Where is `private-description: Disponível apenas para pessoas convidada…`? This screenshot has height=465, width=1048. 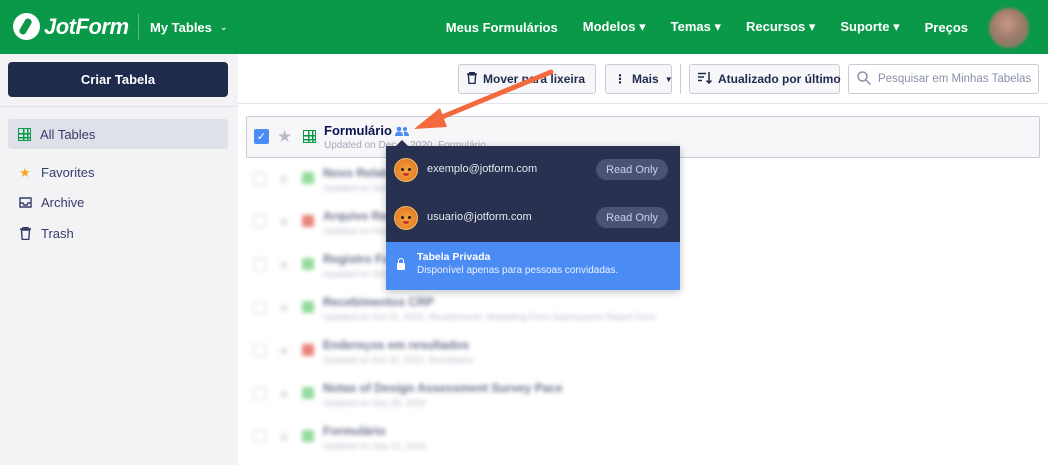
private-description: Disponível apenas para pessoas convidada… is located at coordinates (518, 270).